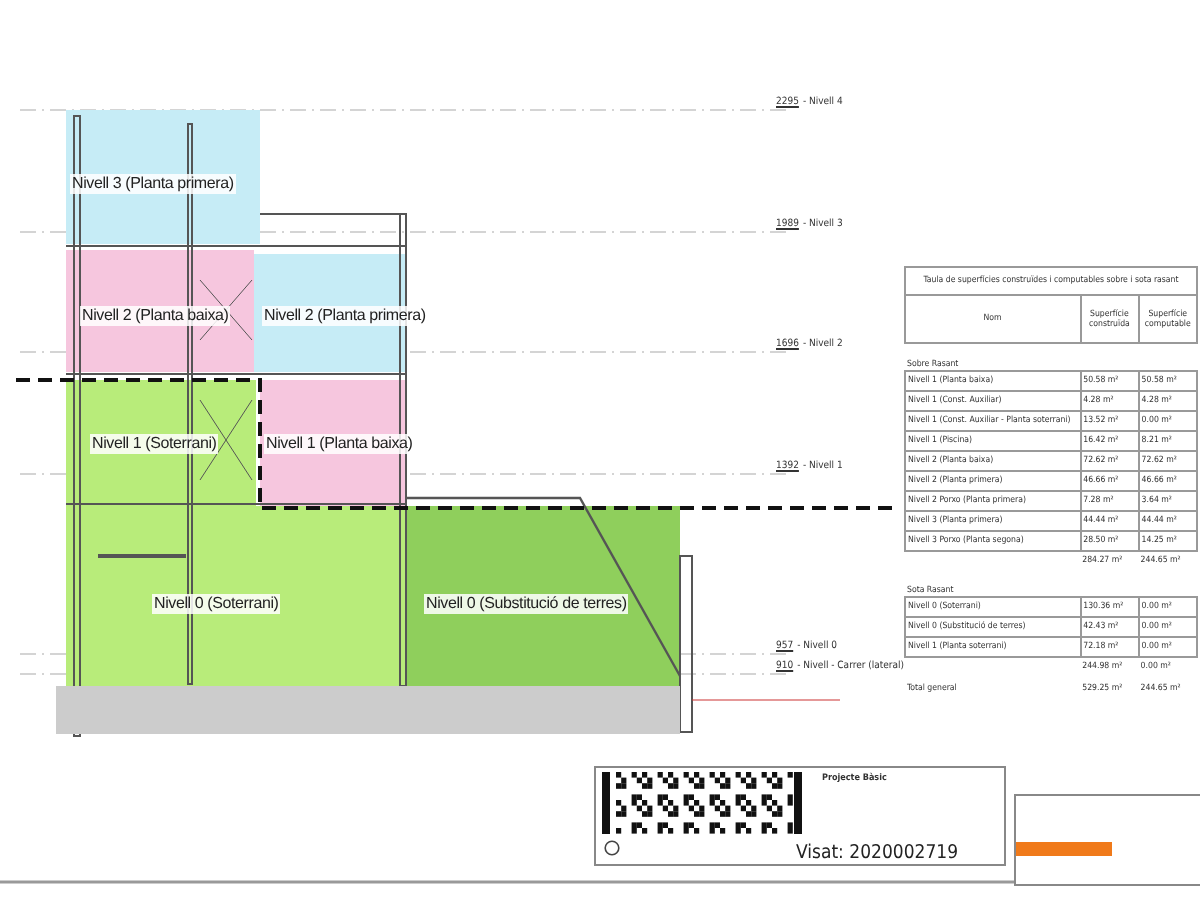  Describe the element at coordinates (877, 853) in the screenshot. I see `visa-number: Visat: 2020002719` at that location.